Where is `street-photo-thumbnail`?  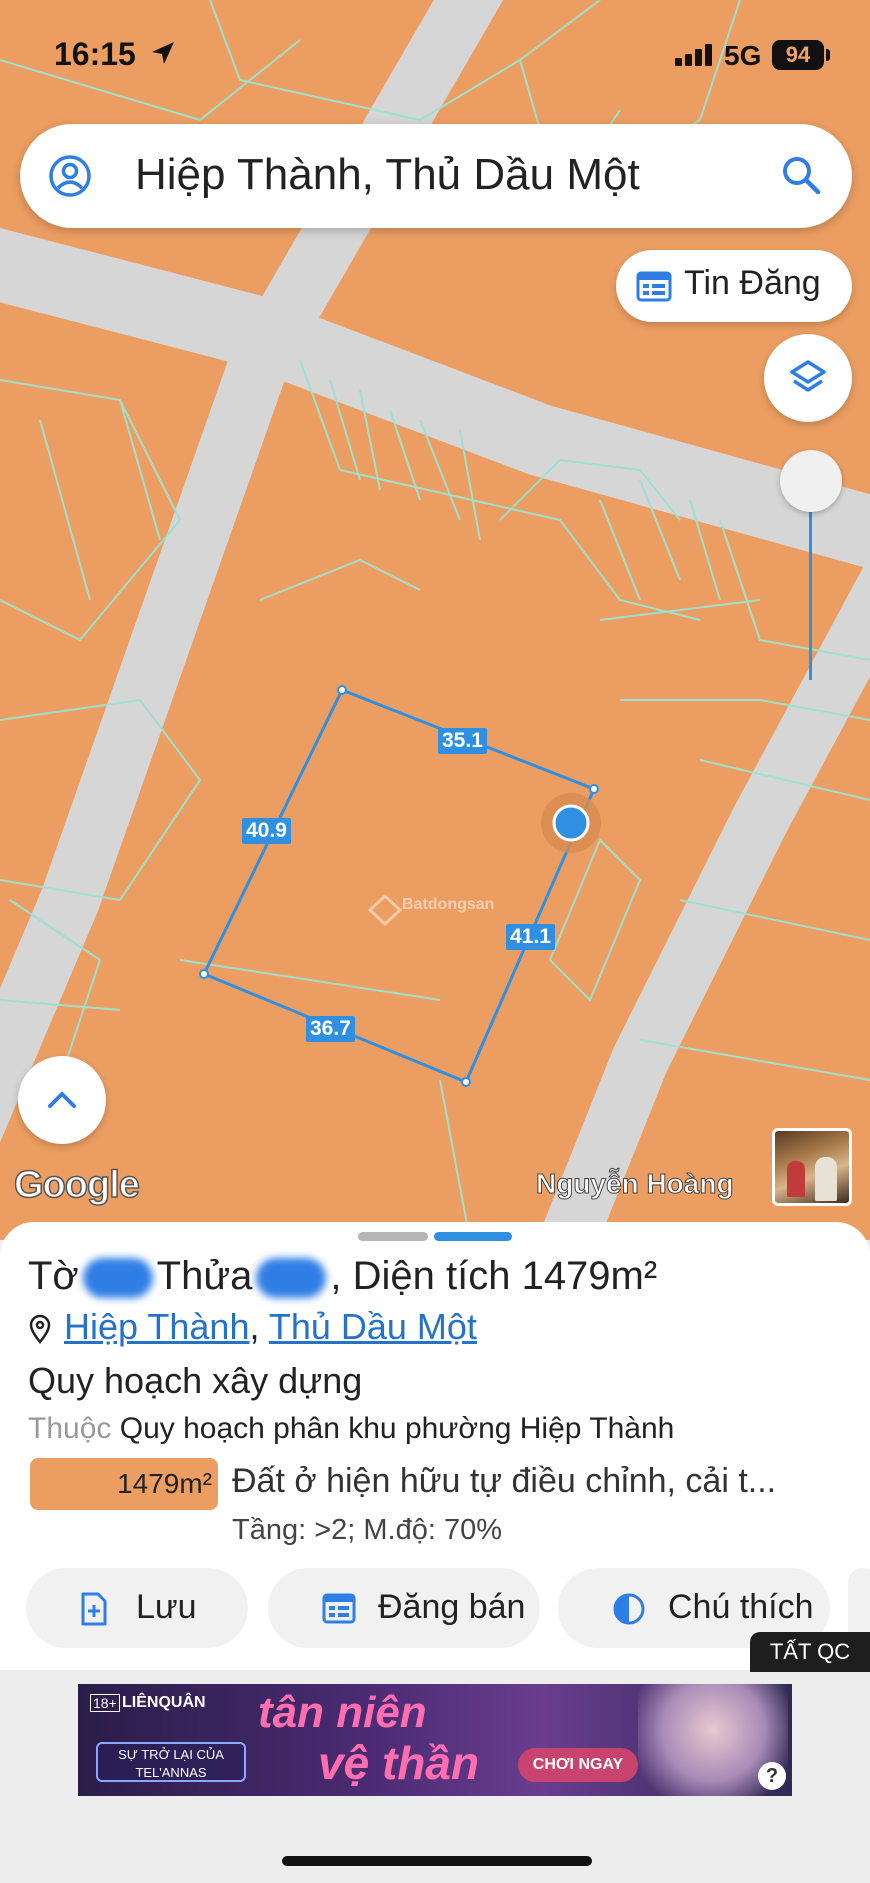
street-photo-thumbnail is located at coordinates (812, 1167).